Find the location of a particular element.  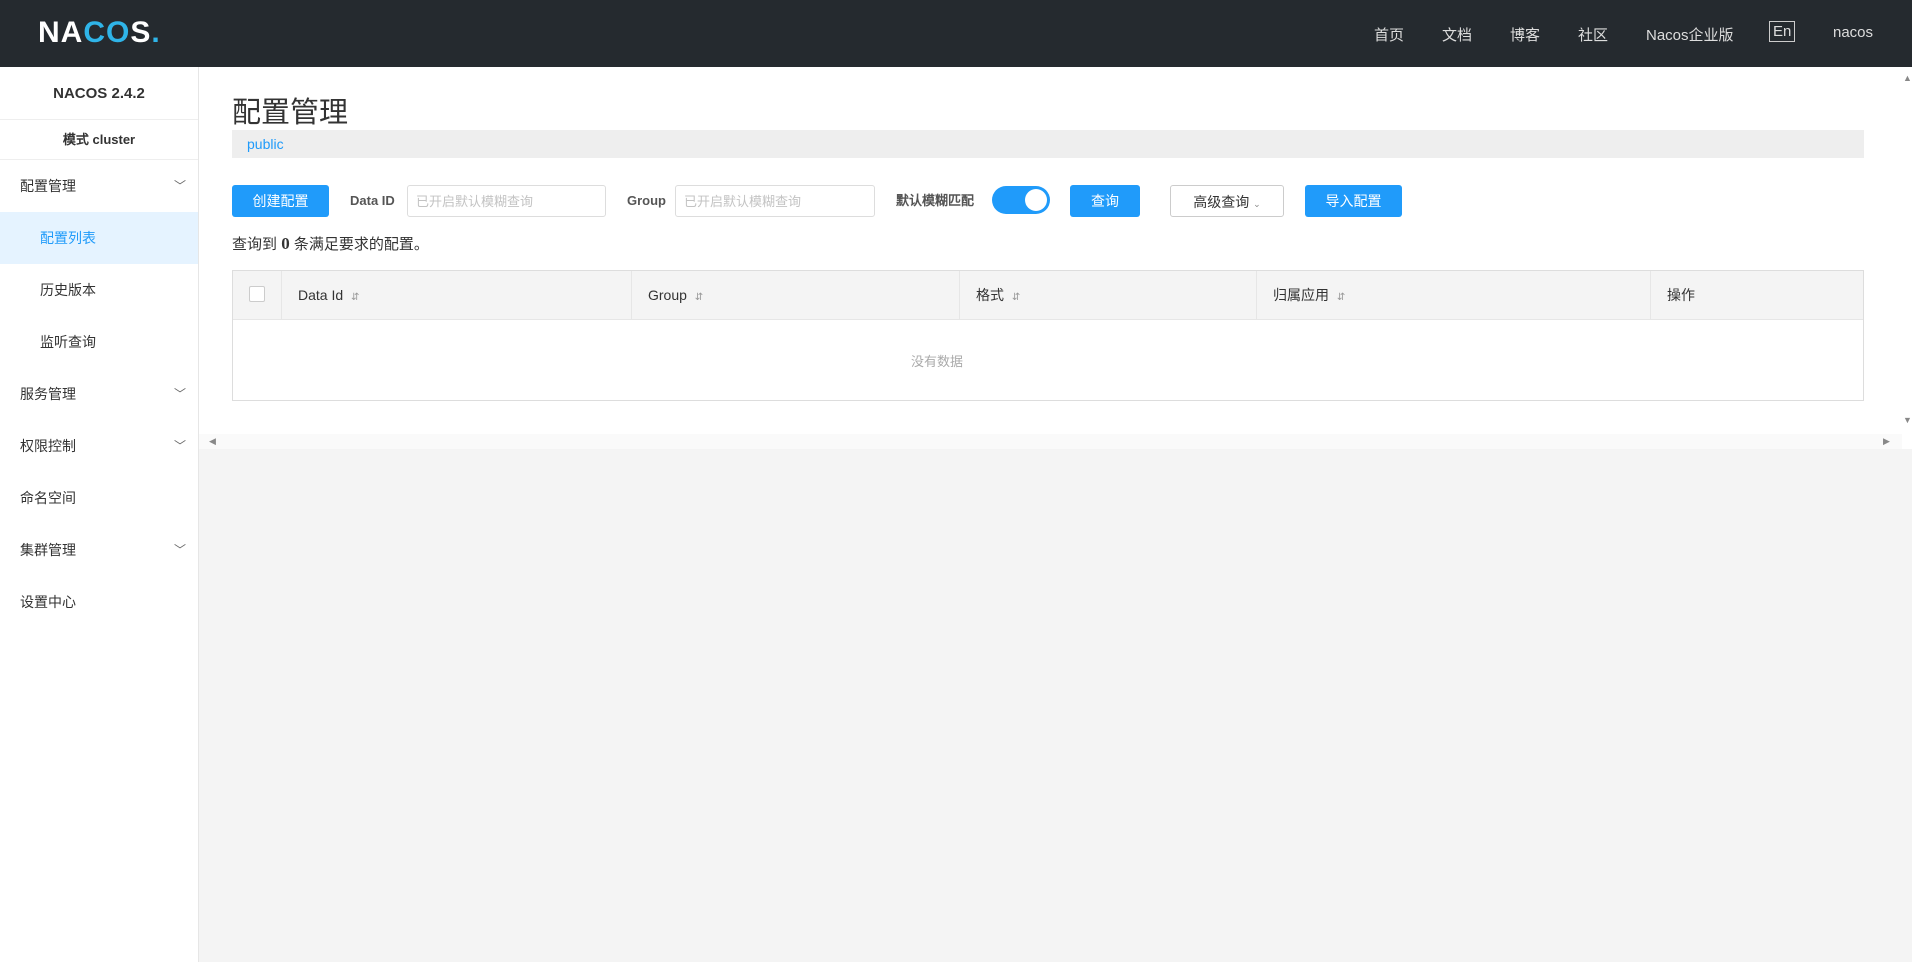

empty-message: 没有数据 is located at coordinates (936, 361).